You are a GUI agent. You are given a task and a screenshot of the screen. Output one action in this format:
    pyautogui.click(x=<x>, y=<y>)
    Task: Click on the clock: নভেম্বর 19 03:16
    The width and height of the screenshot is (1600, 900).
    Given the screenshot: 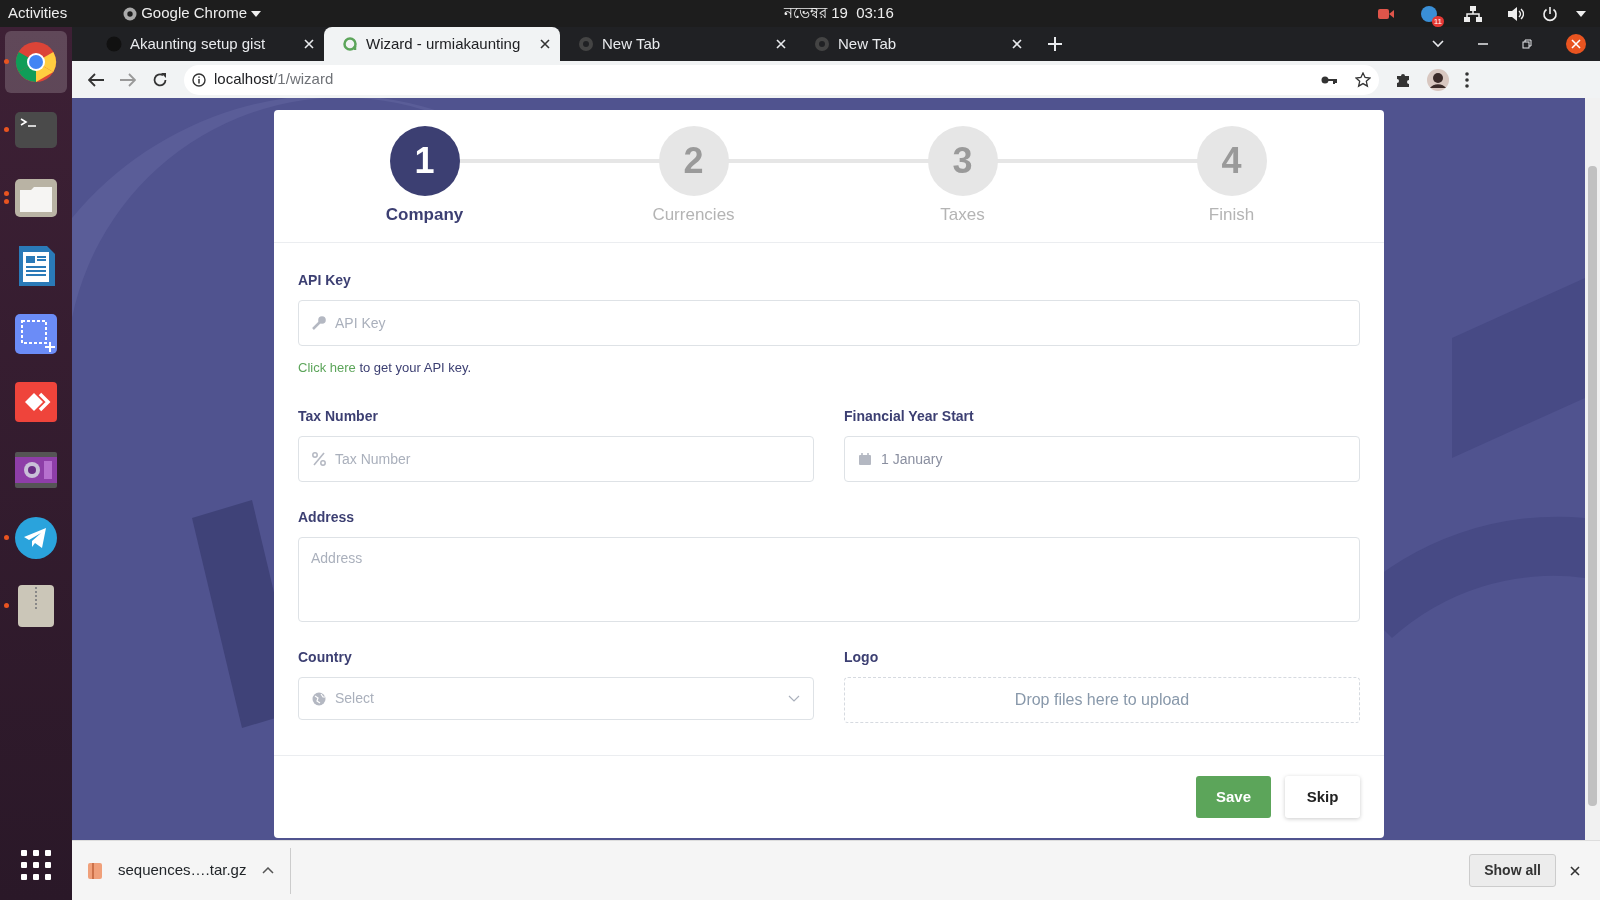 What is the action you would take?
    pyautogui.click(x=839, y=13)
    